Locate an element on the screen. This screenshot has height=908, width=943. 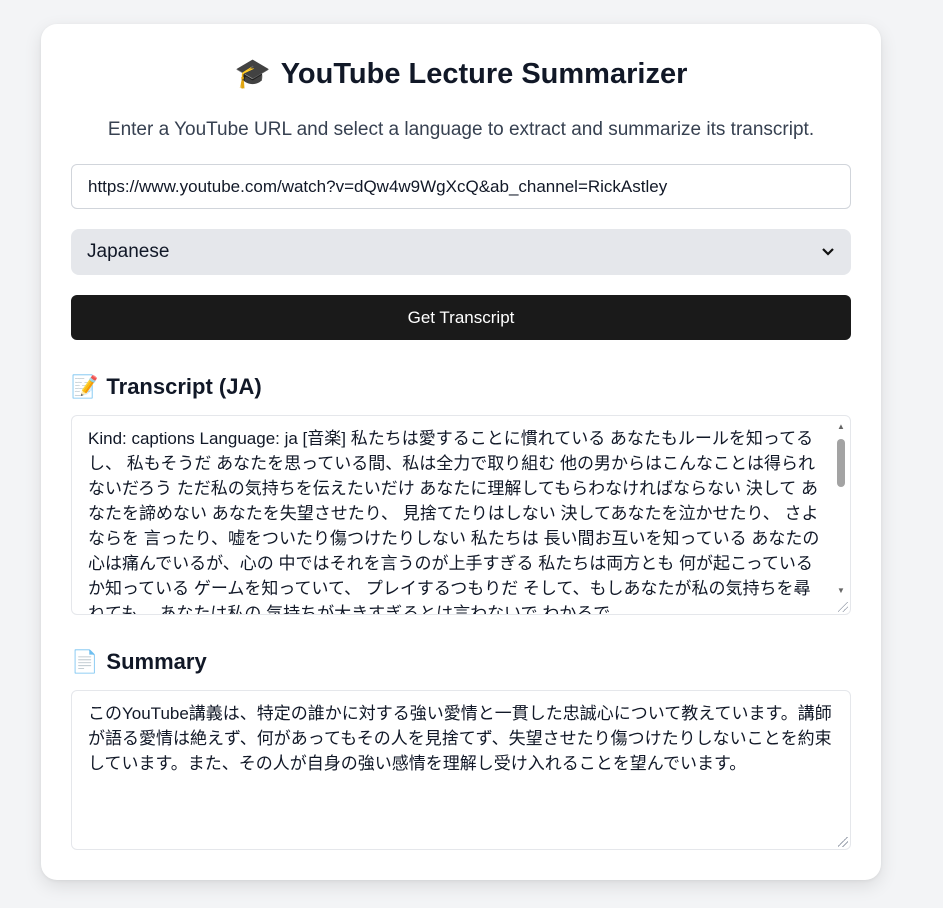
page-title-text: YouTube Lecture Summarizer is located at coordinates (484, 74).